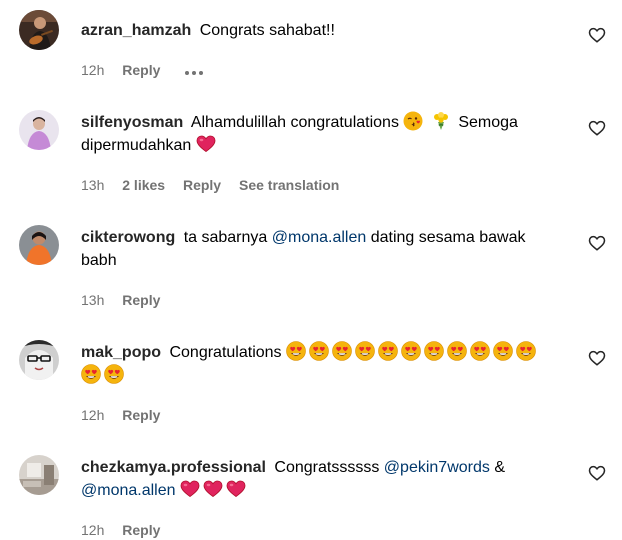 The width and height of the screenshot is (622, 540). What do you see at coordinates (437, 467) in the screenshot?
I see `mention-link: @pekin7words` at bounding box center [437, 467].